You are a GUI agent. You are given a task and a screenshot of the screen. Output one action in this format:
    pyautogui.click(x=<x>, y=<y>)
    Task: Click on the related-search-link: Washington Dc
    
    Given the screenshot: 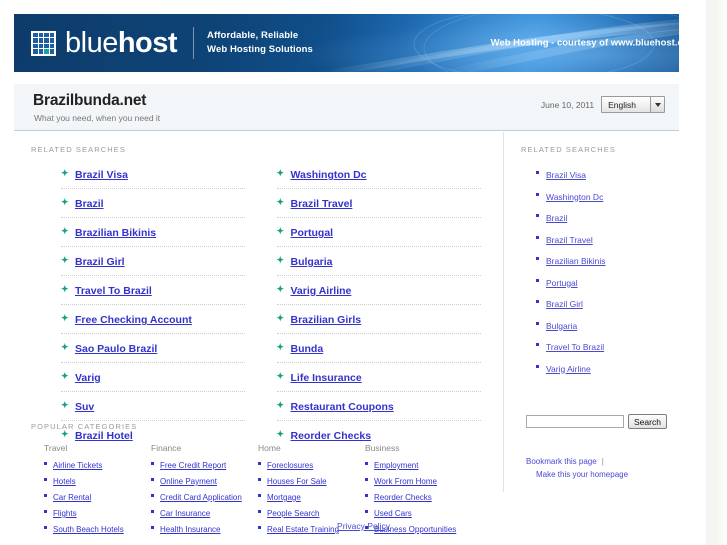 What is the action you would take?
    pyautogui.click(x=329, y=175)
    